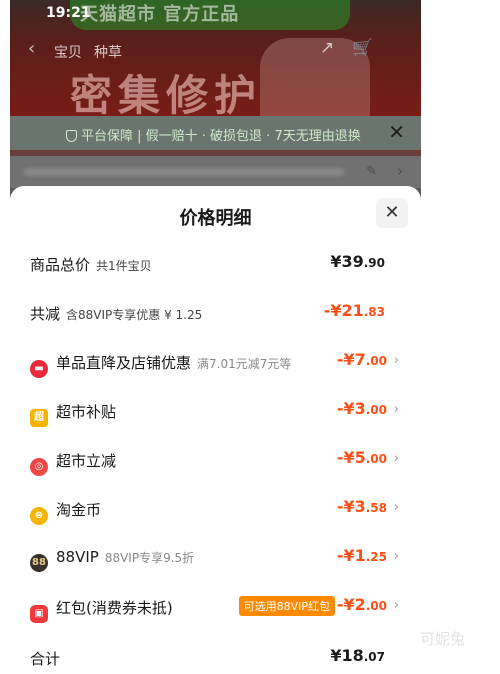 This screenshot has height=674, width=500. Describe the element at coordinates (134, 315) in the screenshot. I see `reduced-sub: 含88VIP专享优惠 ¥ 1.25` at that location.